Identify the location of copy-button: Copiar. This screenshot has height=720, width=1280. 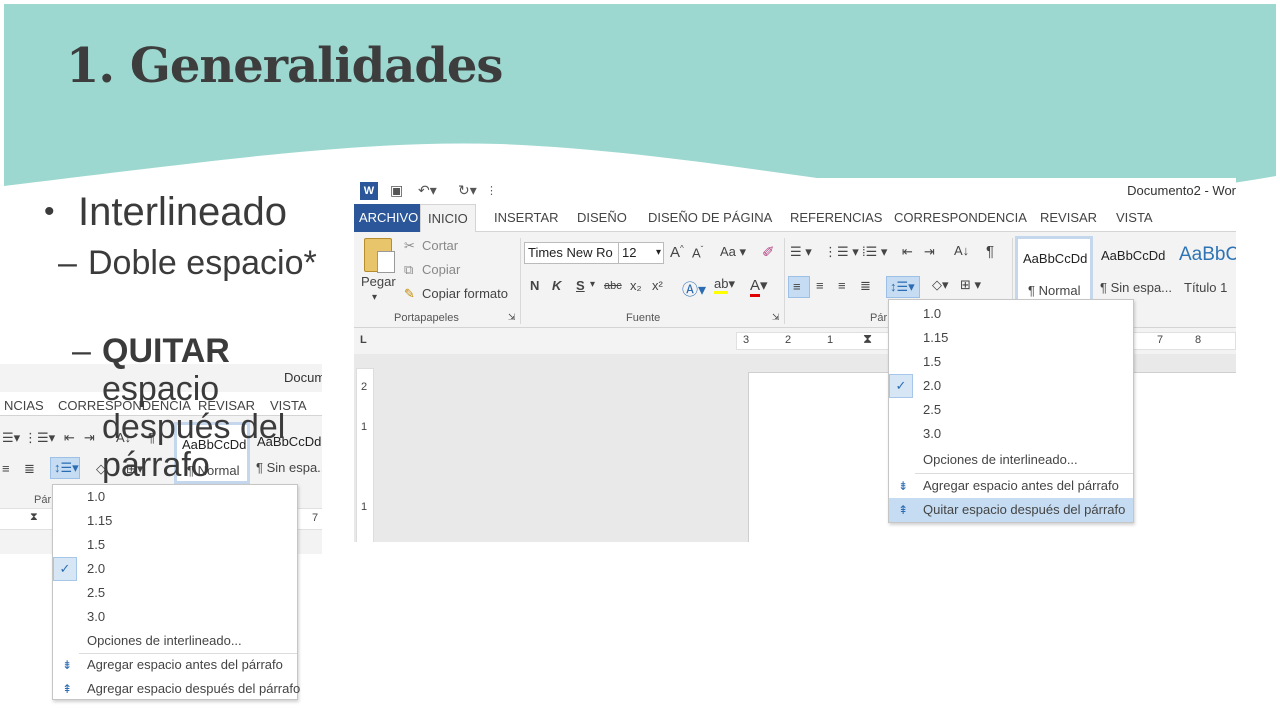
(441, 269).